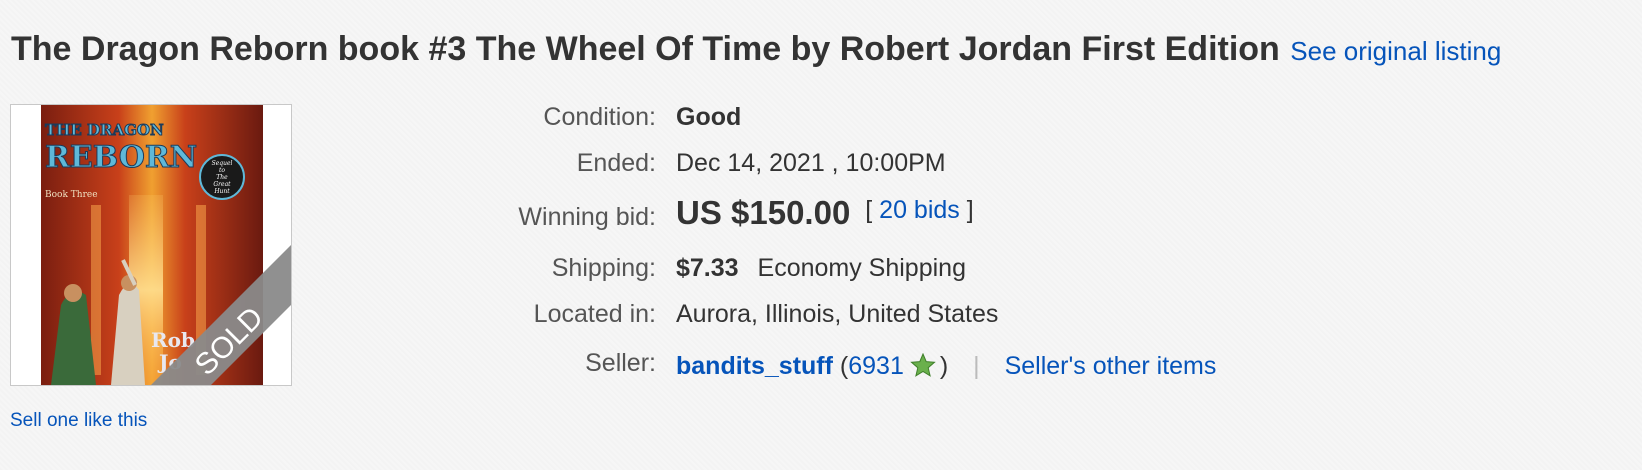 The image size is (1642, 470). Describe the element at coordinates (923, 368) in the screenshot. I see `feedback-star-icon` at that location.